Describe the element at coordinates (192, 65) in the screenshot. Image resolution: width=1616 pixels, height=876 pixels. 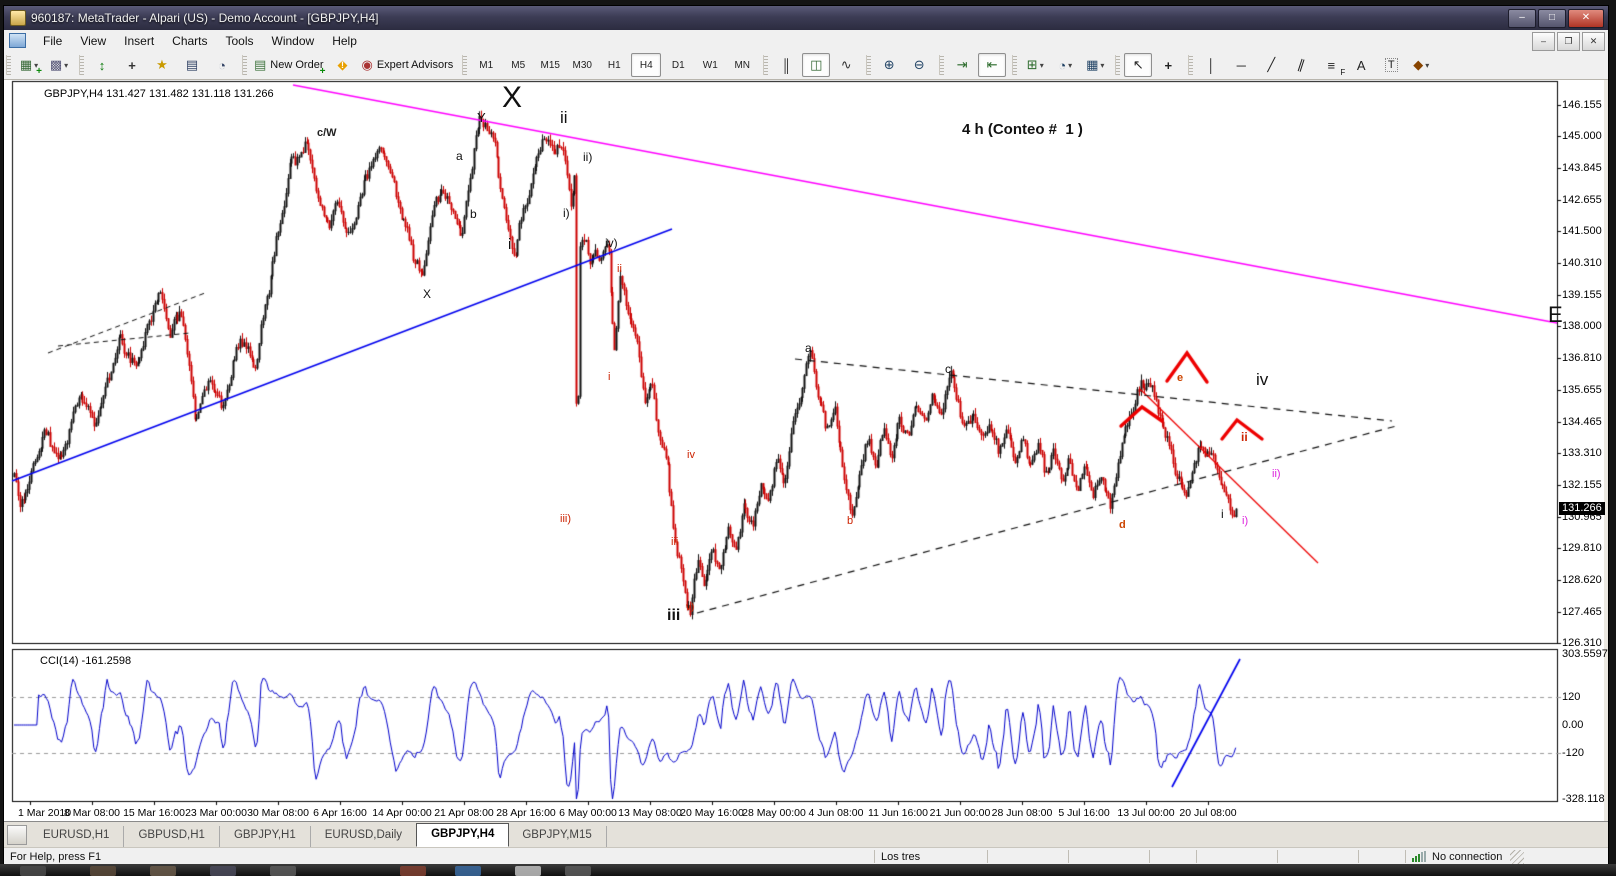
I see `terminal-button: ▤` at that location.